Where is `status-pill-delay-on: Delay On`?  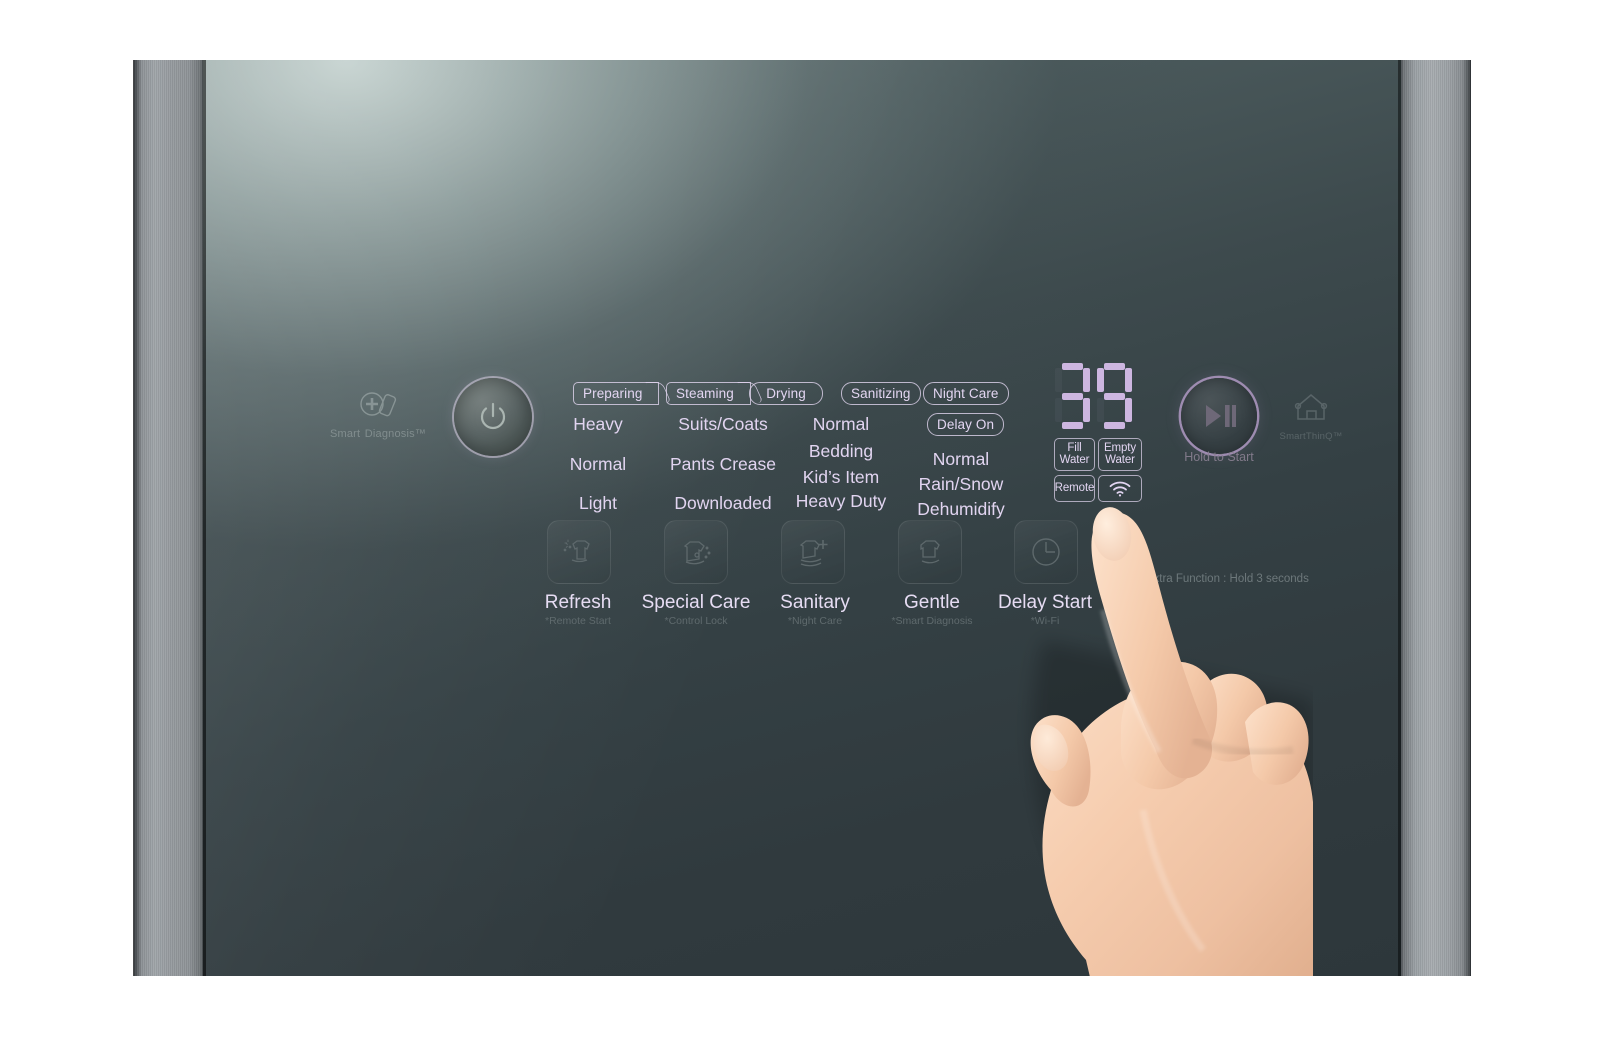 status-pill-delay-on: Delay On is located at coordinates (966, 424).